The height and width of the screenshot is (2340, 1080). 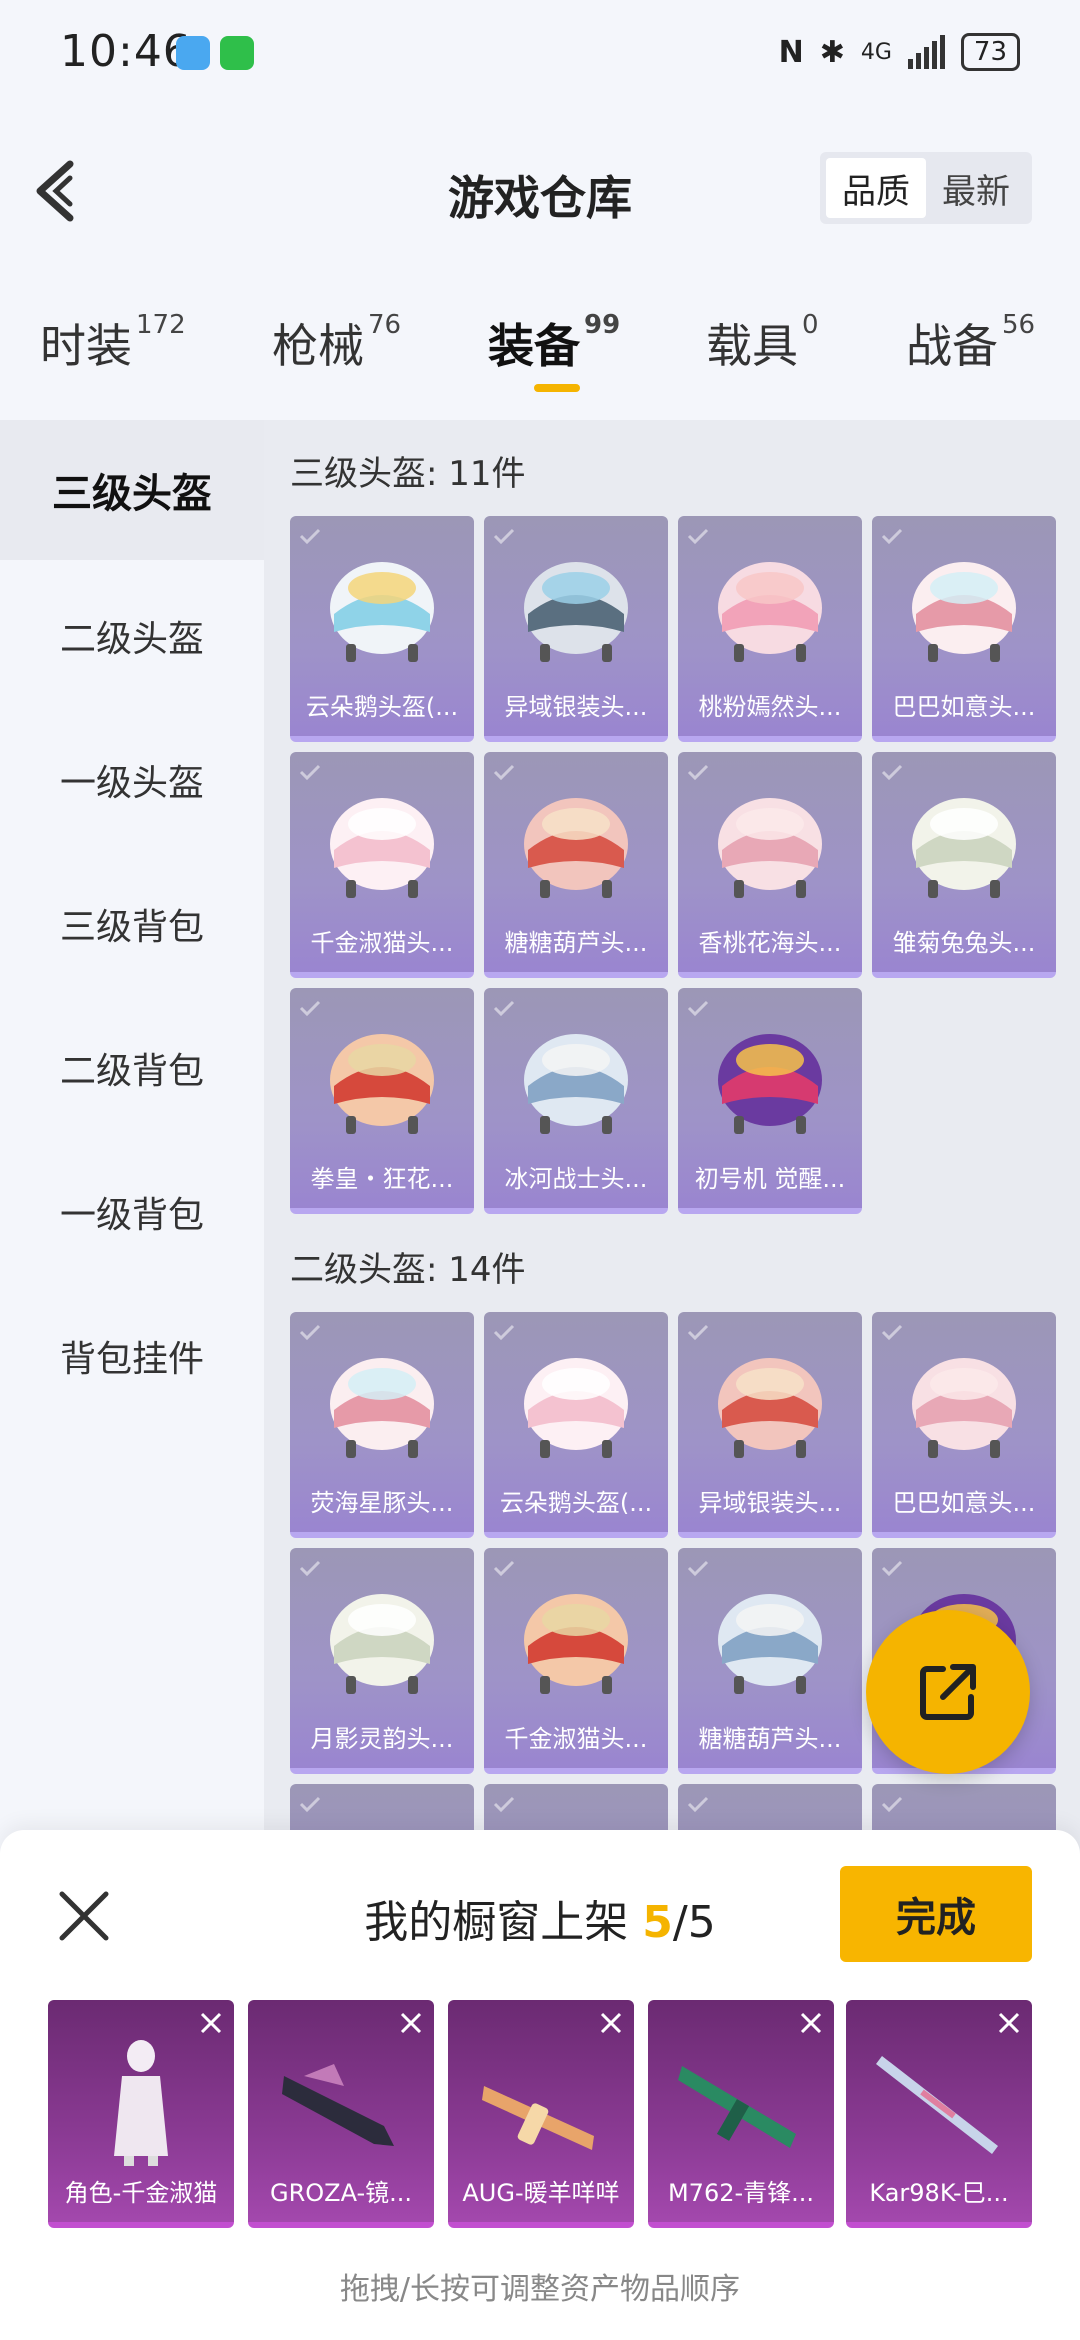 What do you see at coordinates (540, 190) in the screenshot?
I see `header: 游戏仓库 品质 最新` at bounding box center [540, 190].